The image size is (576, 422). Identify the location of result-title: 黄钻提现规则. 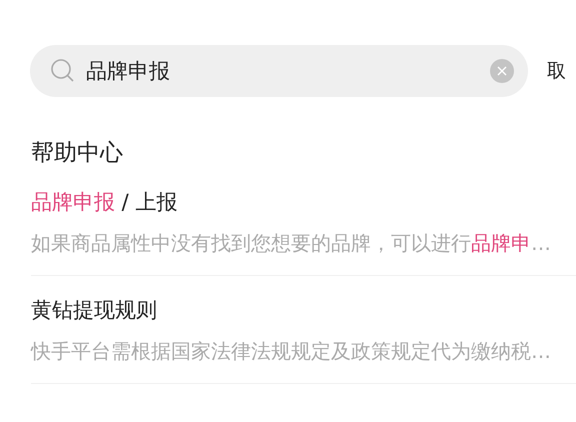
(303, 310).